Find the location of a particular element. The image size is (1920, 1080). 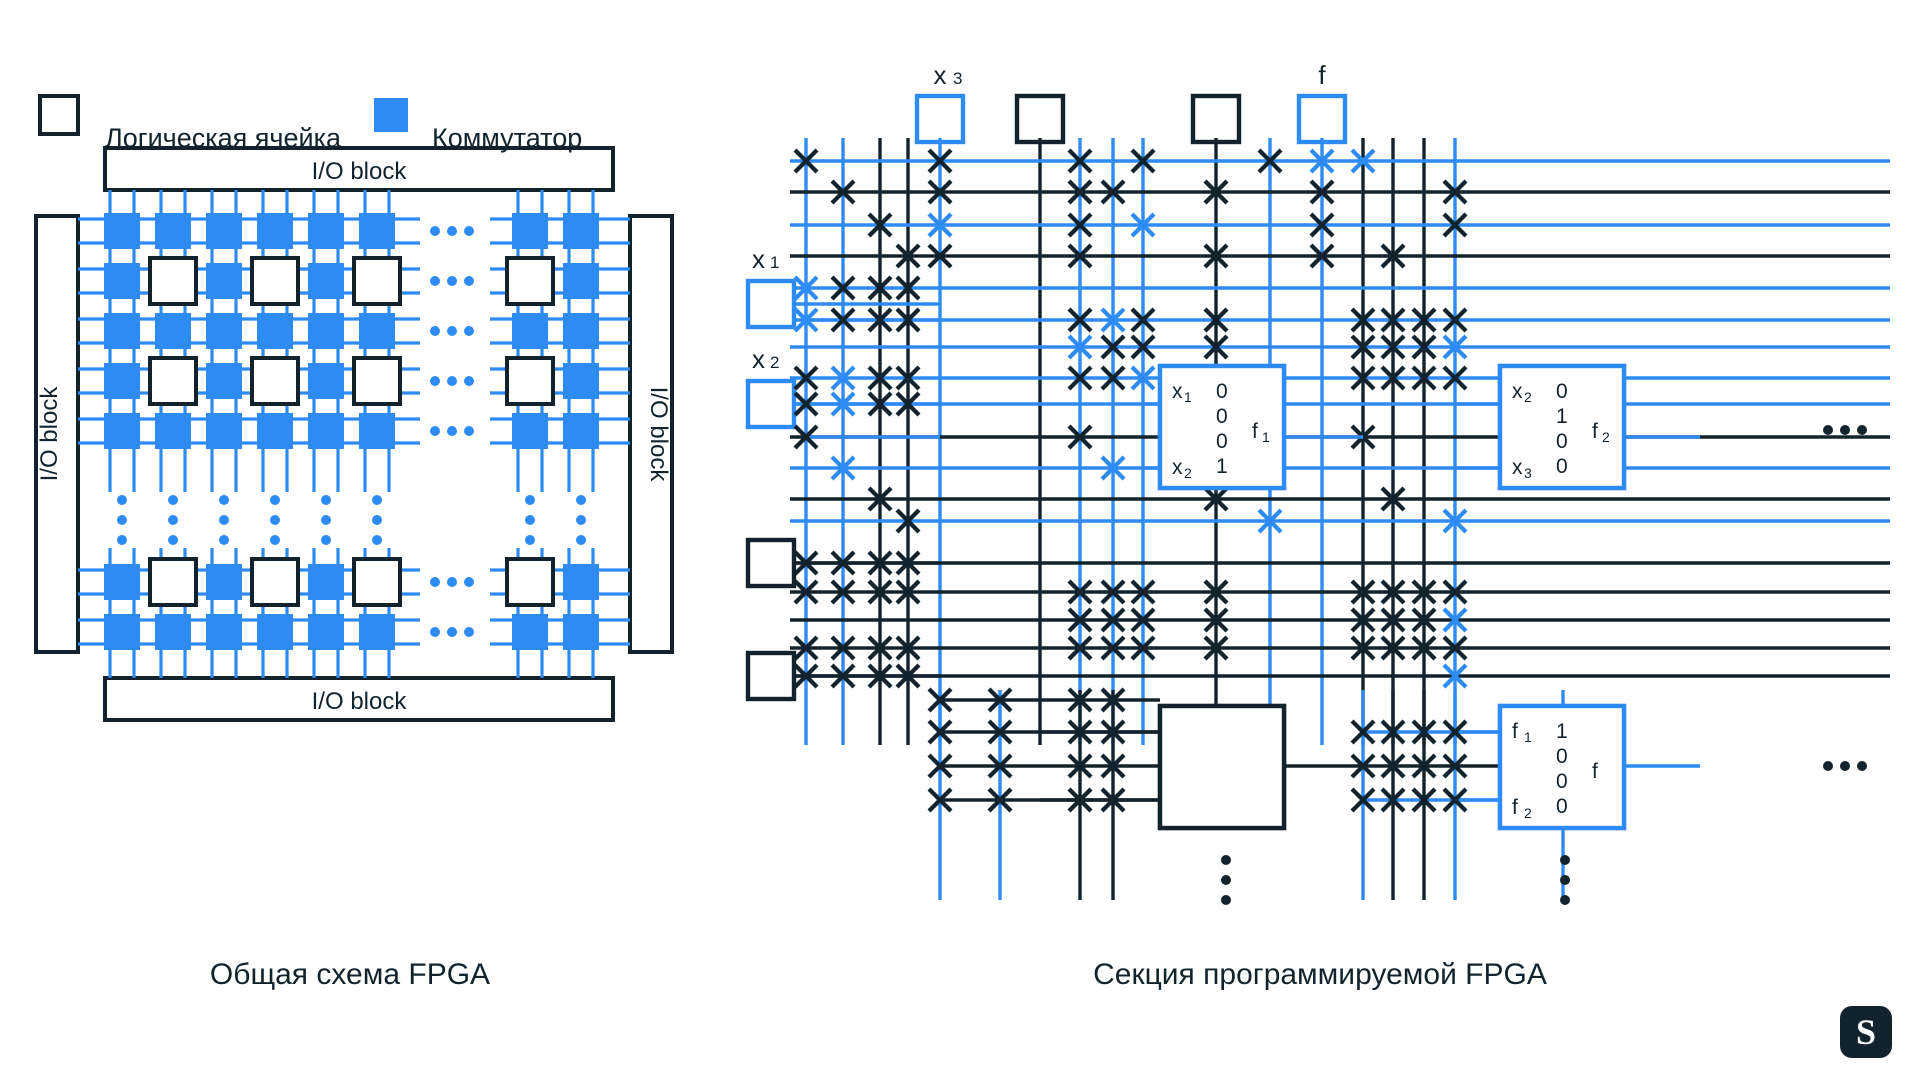

left-diagram-caption: Общая схема FPGA is located at coordinates (350, 974).